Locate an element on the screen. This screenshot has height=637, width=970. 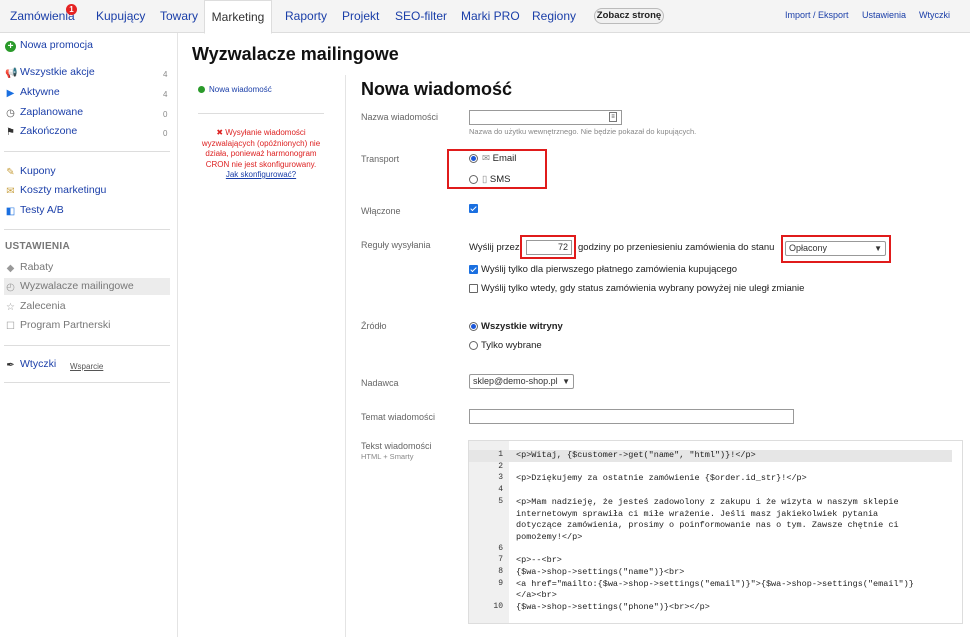
sidebar-item-plugins: ✒ Wtyczki is located at coordinates (30, 364).